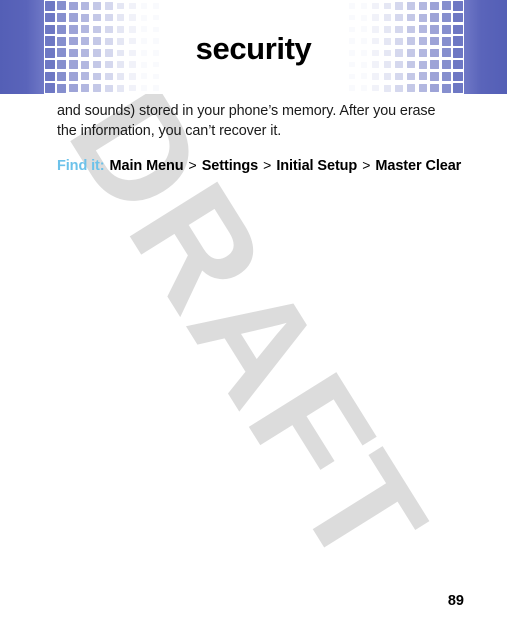 The height and width of the screenshot is (617, 507). I want to click on header-right-gradient-band, so click(485, 47).